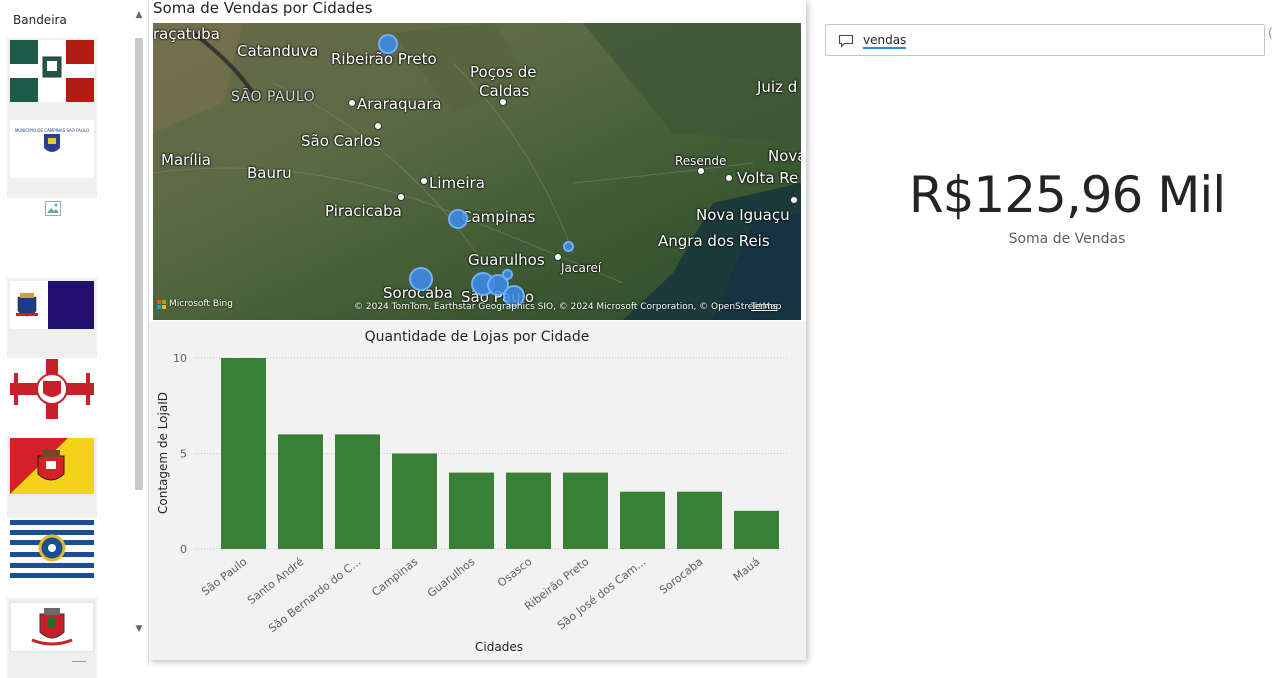 The image size is (1273, 678). What do you see at coordinates (743, 215) in the screenshot?
I see `map-label: Nova Iguaçu` at bounding box center [743, 215].